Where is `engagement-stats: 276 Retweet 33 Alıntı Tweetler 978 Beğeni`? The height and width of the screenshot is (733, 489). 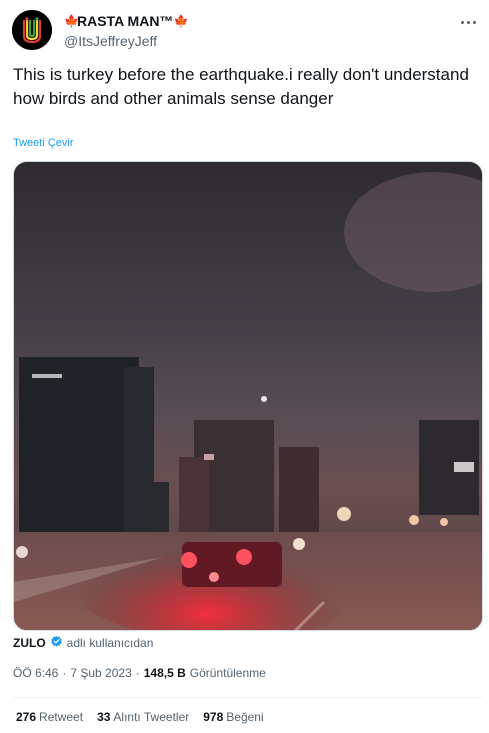
engagement-stats: 276 Retweet 33 Alıntı Tweetler 978 Beğeni is located at coordinates (147, 717).